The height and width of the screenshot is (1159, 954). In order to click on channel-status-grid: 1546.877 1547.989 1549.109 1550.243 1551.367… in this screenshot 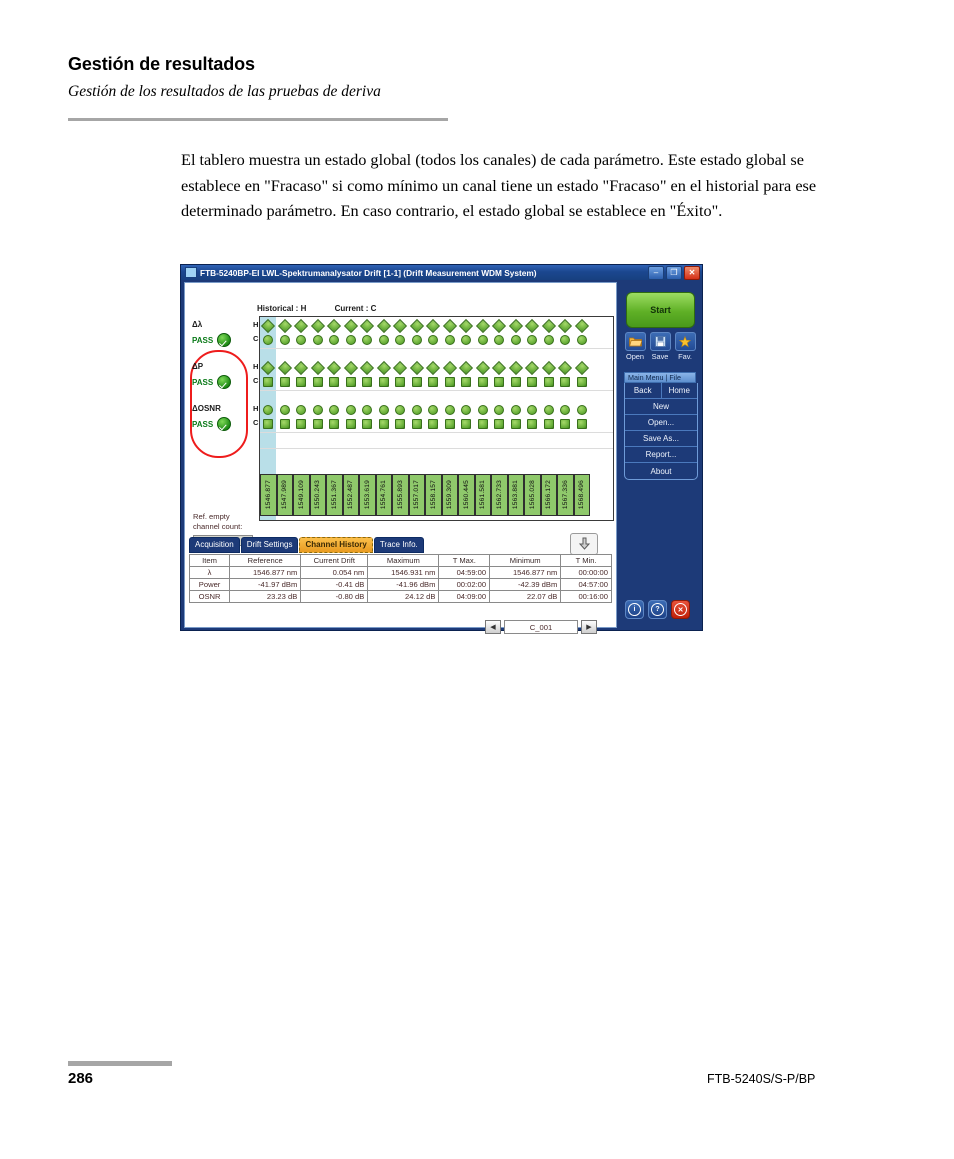, I will do `click(436, 418)`.